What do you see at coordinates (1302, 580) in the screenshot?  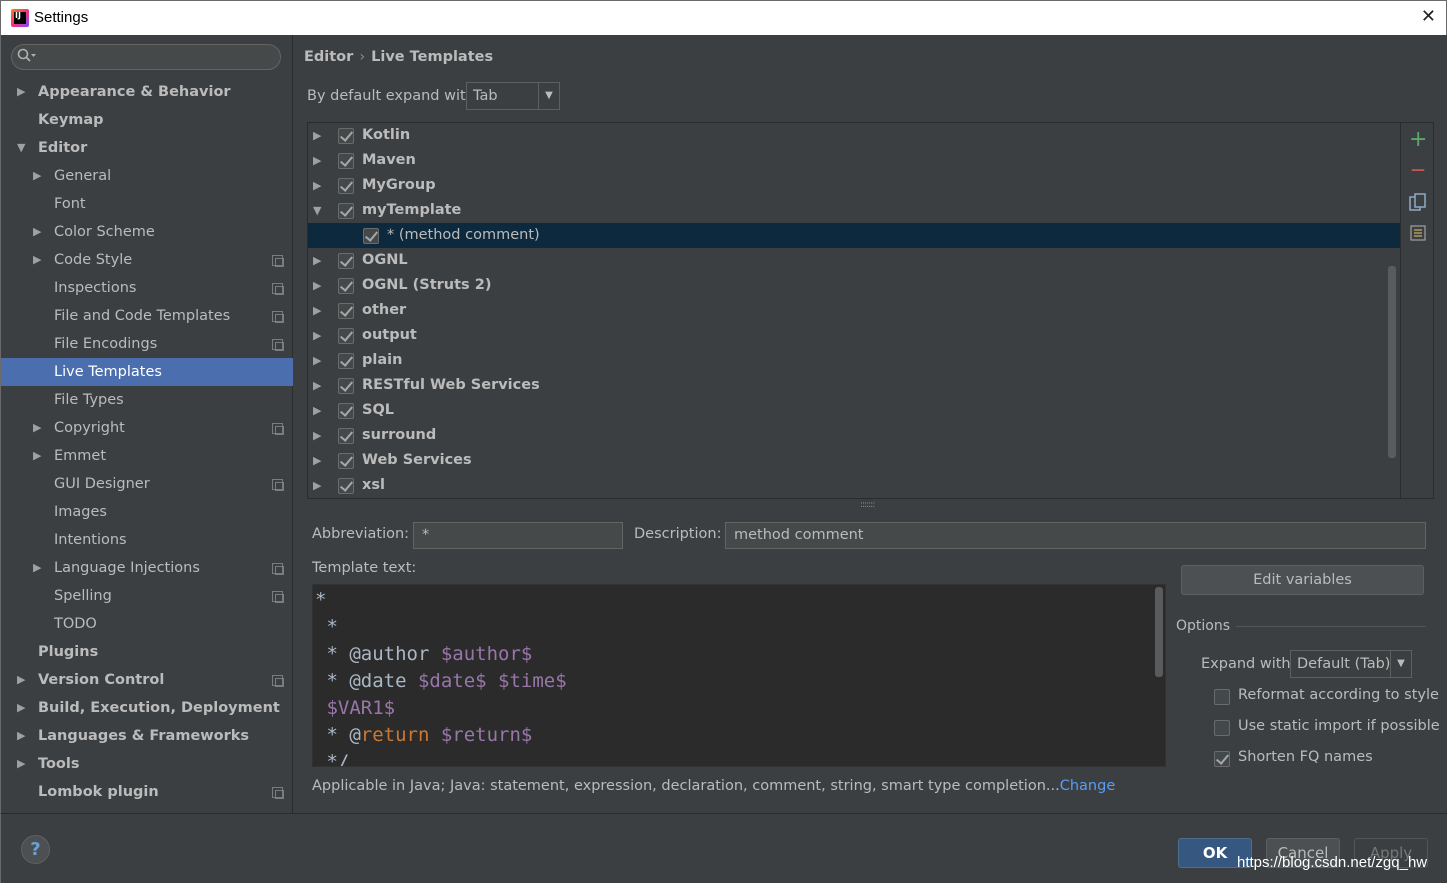 I see `edit-variables-button: Edit variables` at bounding box center [1302, 580].